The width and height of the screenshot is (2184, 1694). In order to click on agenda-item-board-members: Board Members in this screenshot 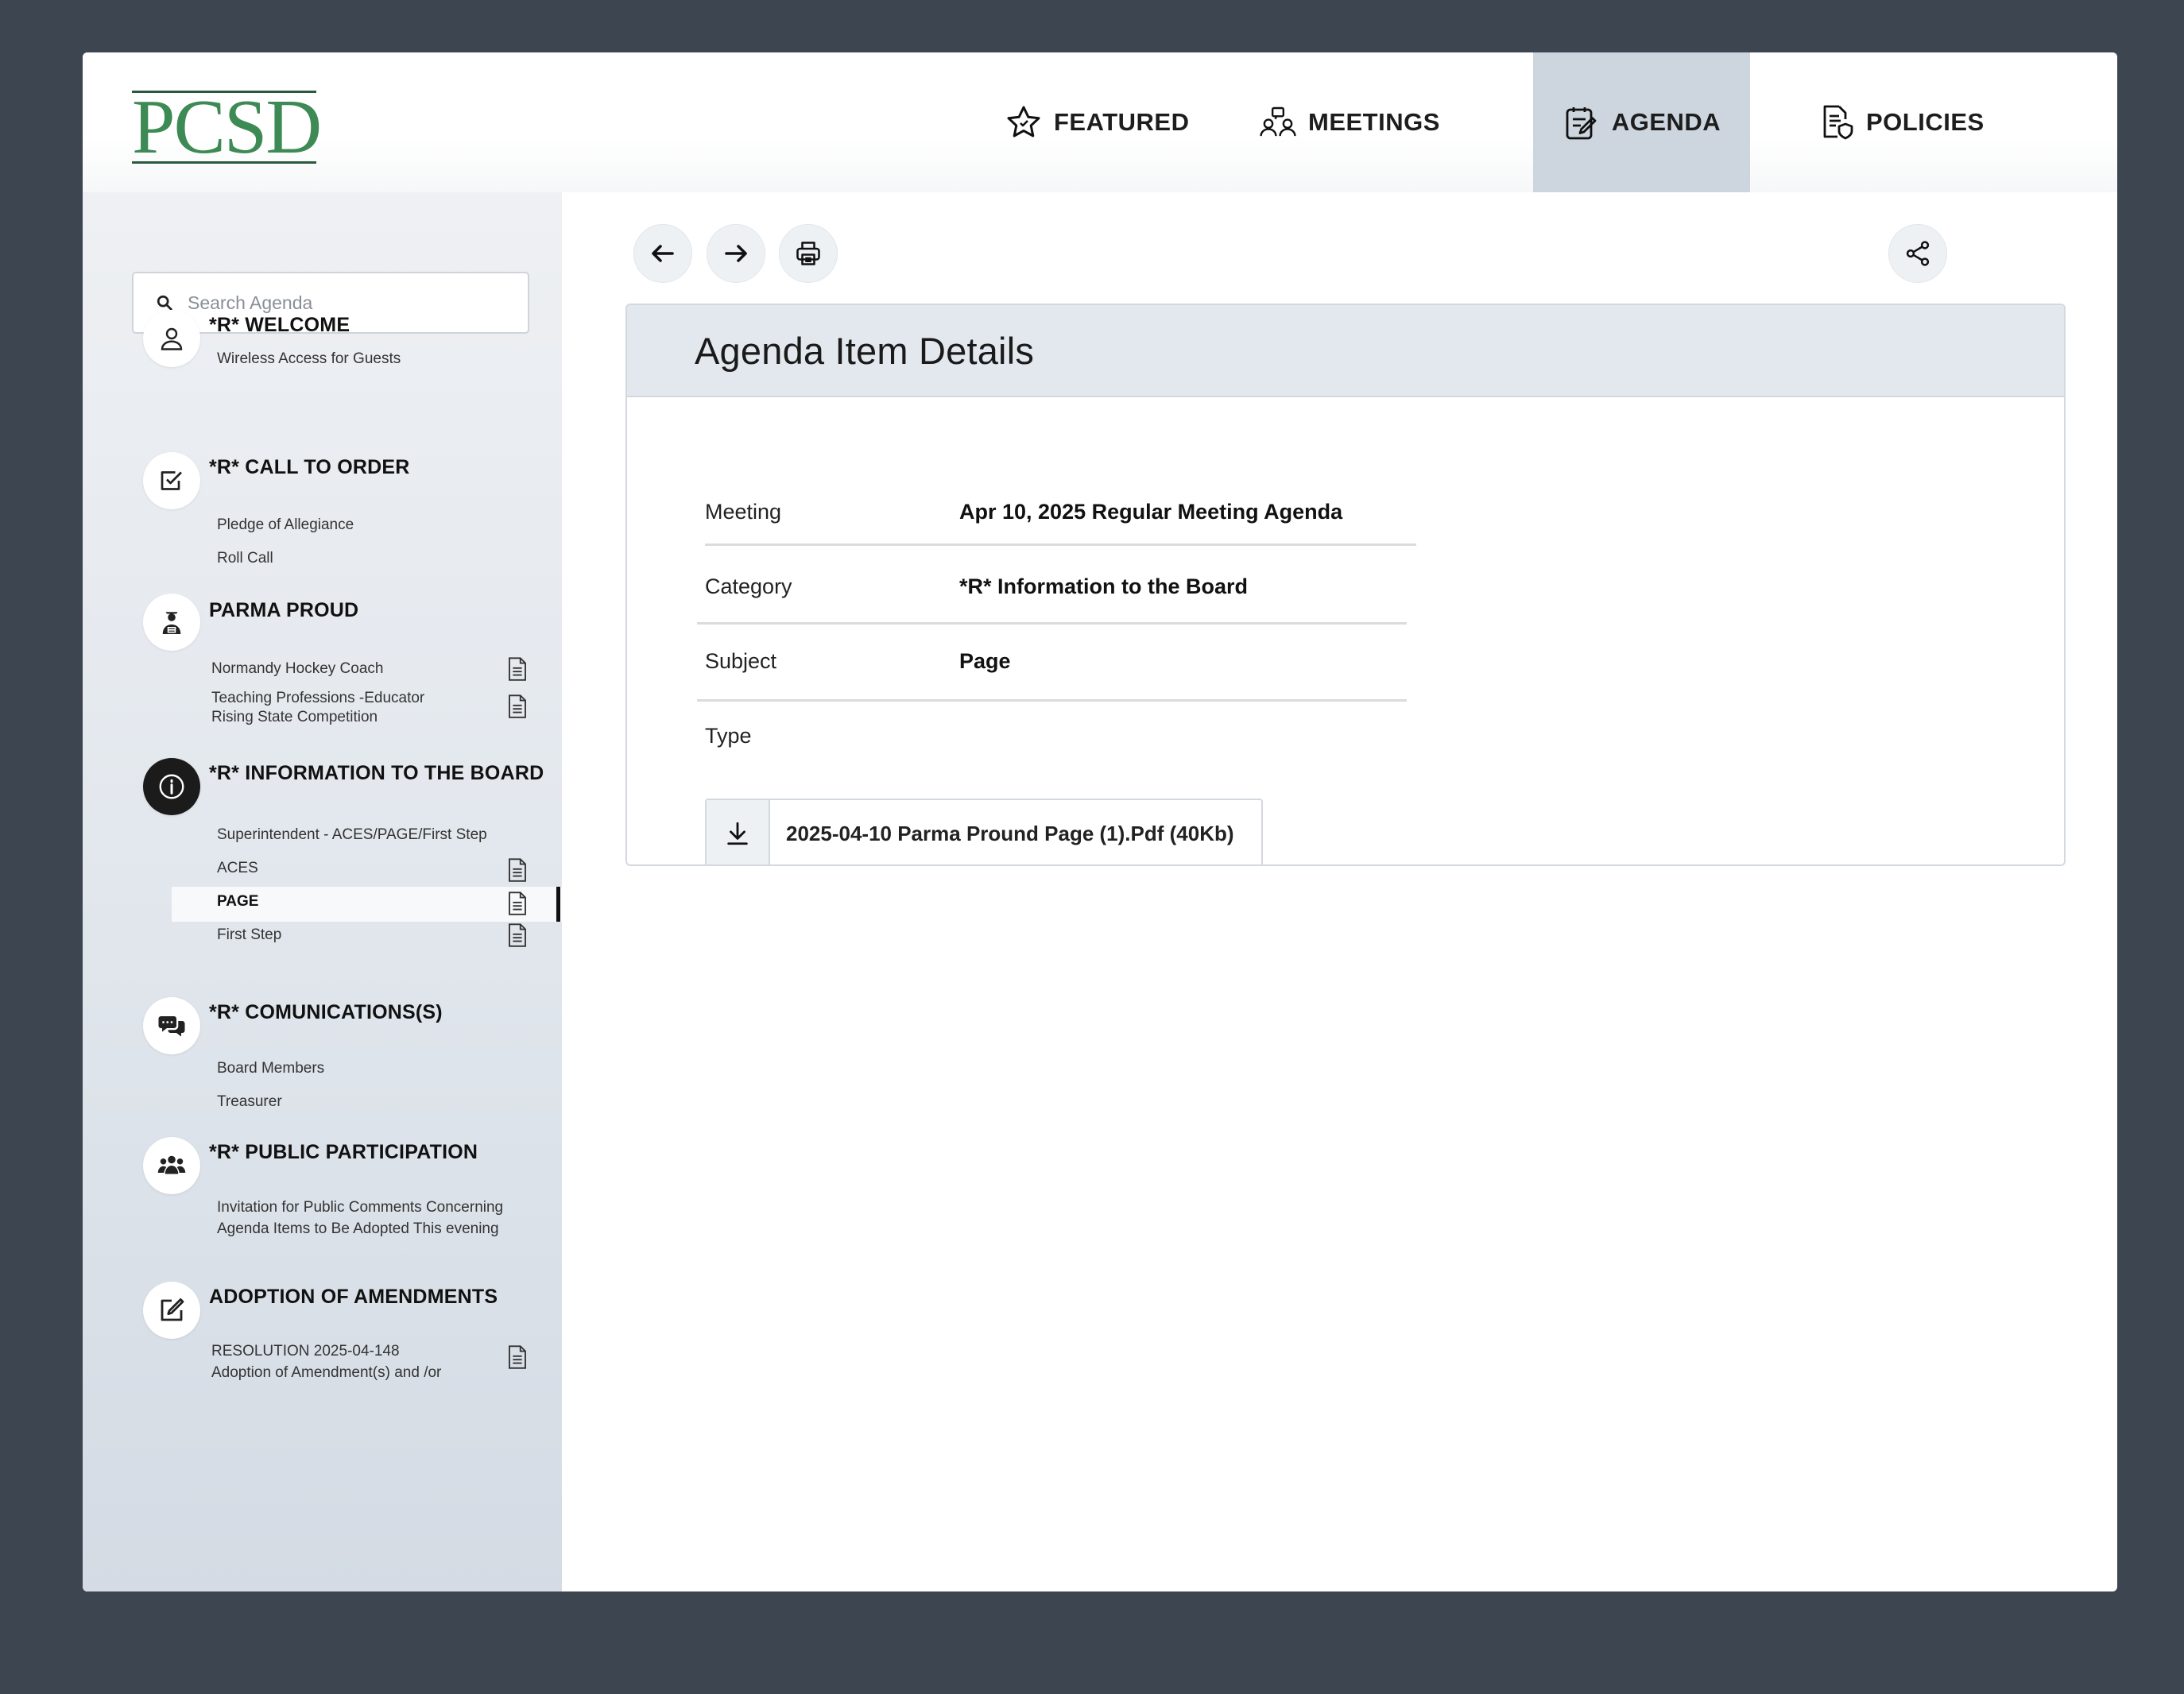, I will do `click(270, 1068)`.